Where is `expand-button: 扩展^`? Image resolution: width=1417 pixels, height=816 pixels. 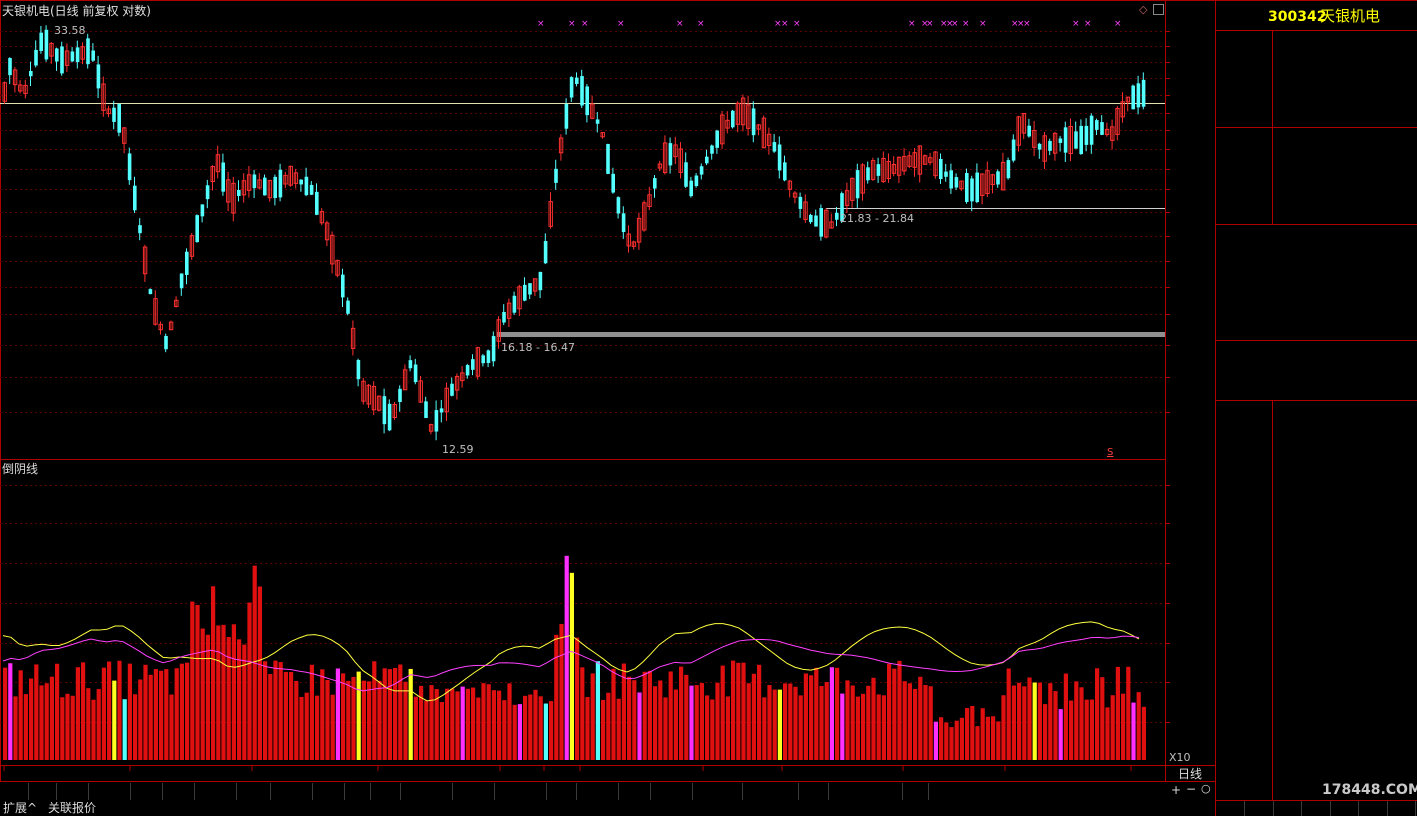
expand-button: 扩展^ is located at coordinates (20, 808).